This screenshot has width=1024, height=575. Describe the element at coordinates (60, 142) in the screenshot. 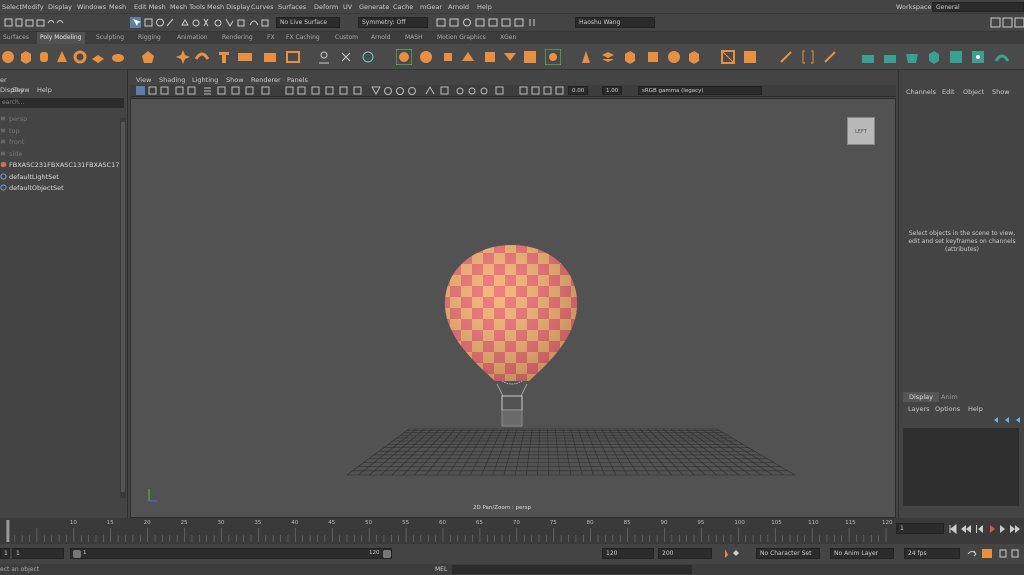

I see `outliner-item: front` at that location.